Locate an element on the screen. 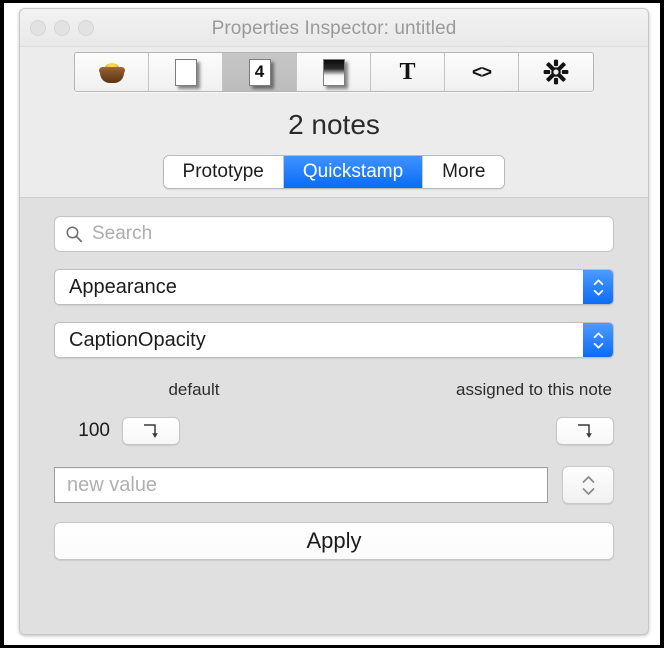  property-popup-value: CaptionOpacity is located at coordinates (137, 339).